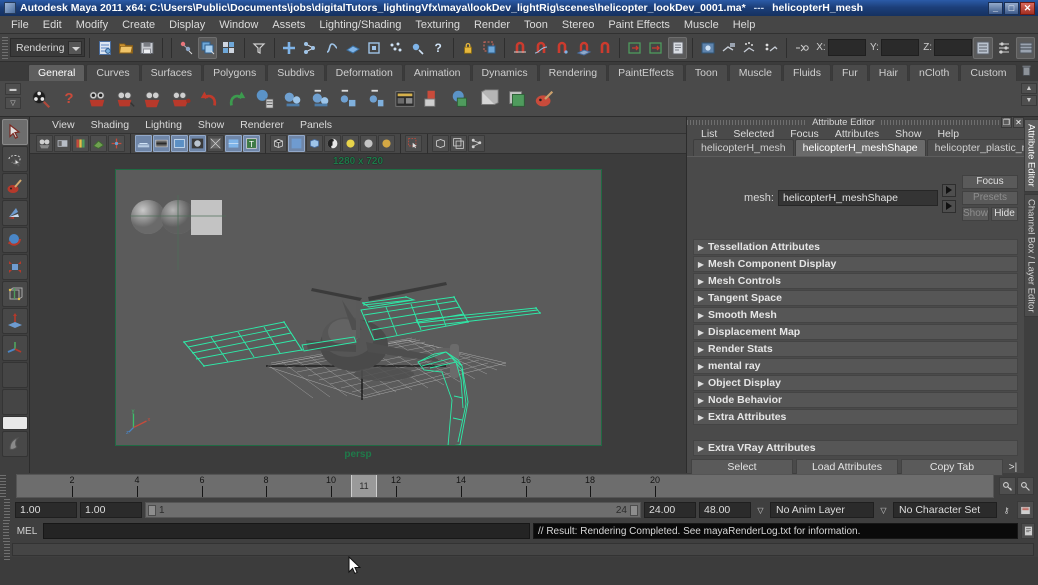 The width and height of the screenshot is (1038, 585). I want to click on render-current-frame-icon, so click(707, 48).